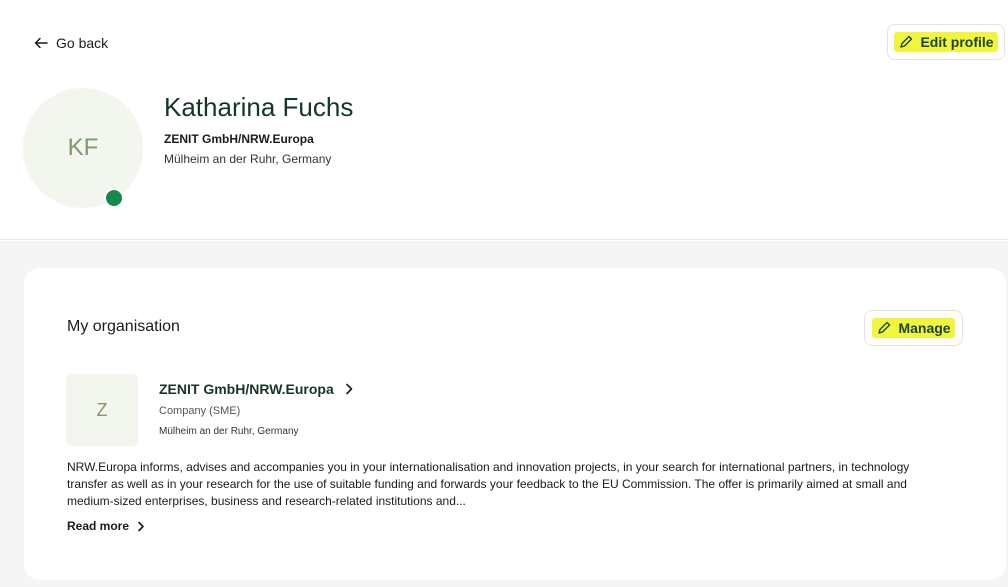 This screenshot has height=587, width=1008. I want to click on profile-location: Mülheim an der Ruhr, Germany, so click(248, 159).